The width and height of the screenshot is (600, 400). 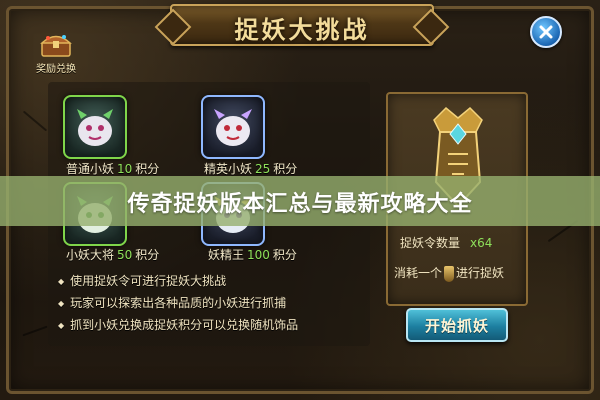 What do you see at coordinates (480, 273) in the screenshot?
I see `consume-label-post: 进行捉妖` at bounding box center [480, 273].